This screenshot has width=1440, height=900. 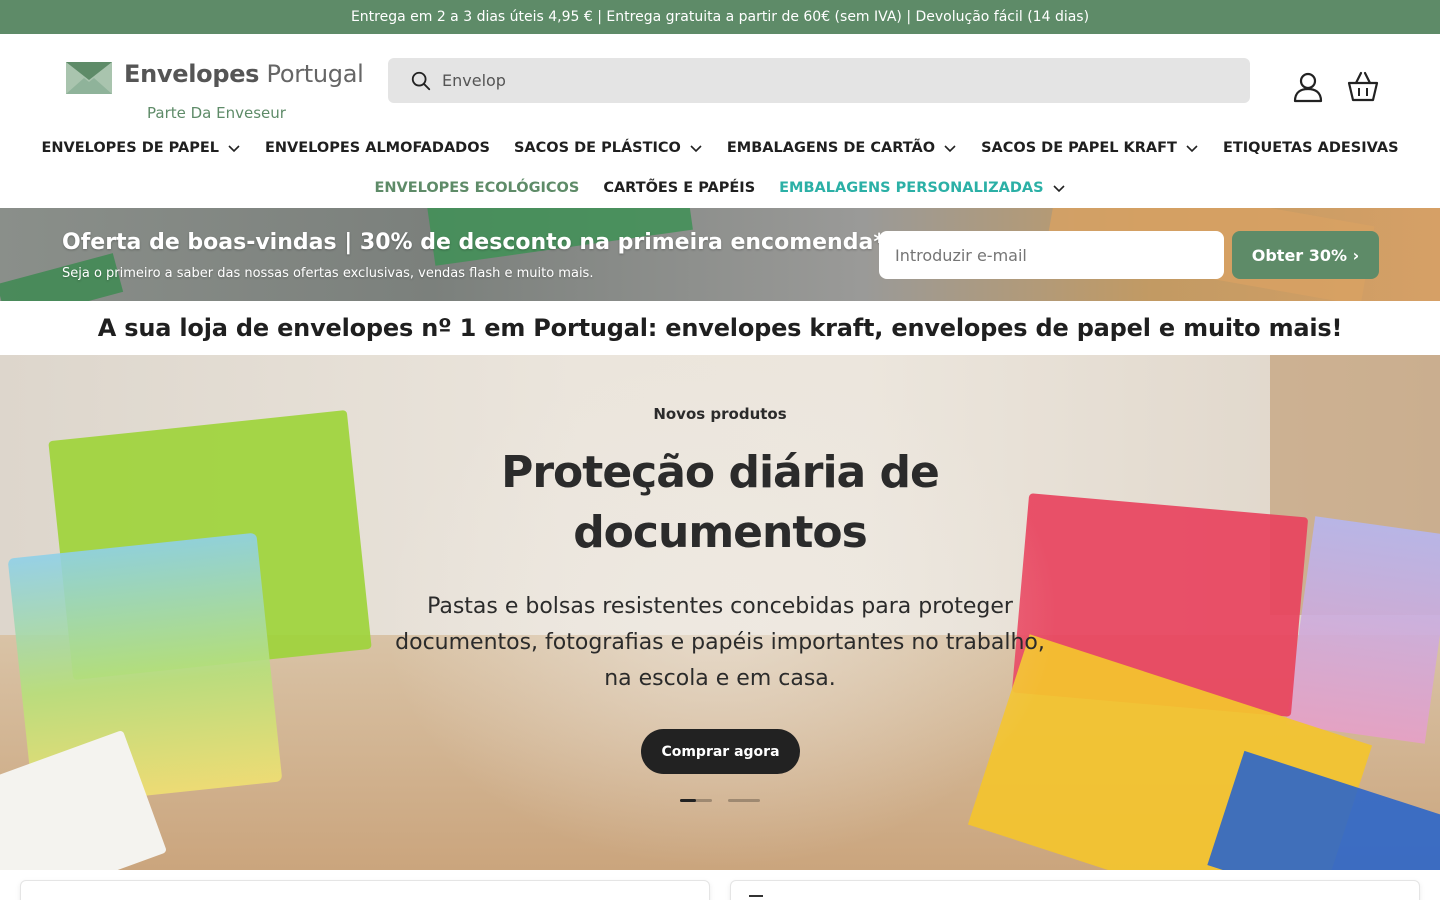 I want to click on nav-item-envelopes-ecologicos: ENVELOPES ECOLÓGICOS, so click(x=476, y=188).